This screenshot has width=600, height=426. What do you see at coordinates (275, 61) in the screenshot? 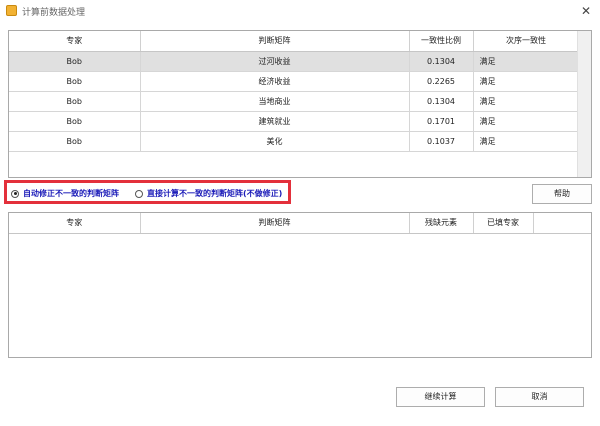
I see `matrix-cell: 过河收益` at bounding box center [275, 61].